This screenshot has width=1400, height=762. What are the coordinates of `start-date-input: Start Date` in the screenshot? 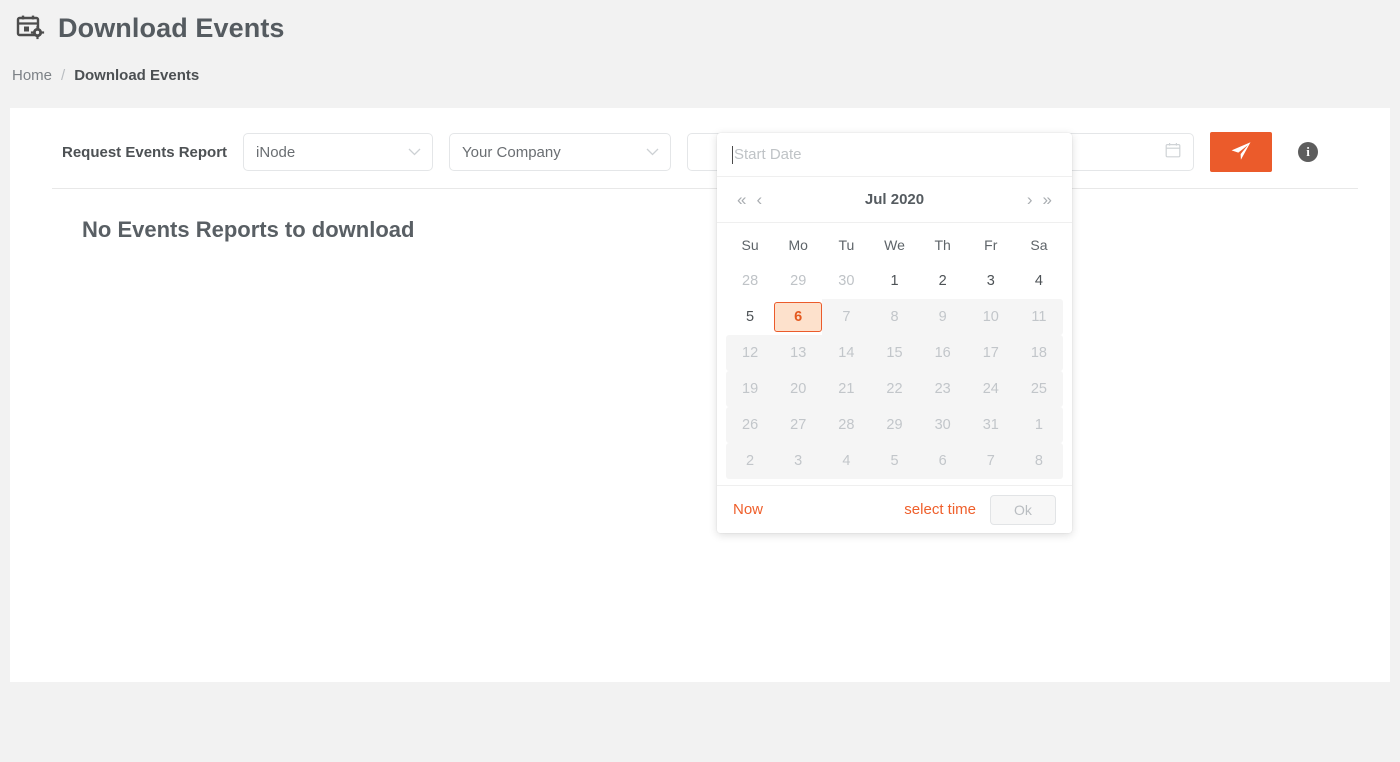 It's located at (894, 155).